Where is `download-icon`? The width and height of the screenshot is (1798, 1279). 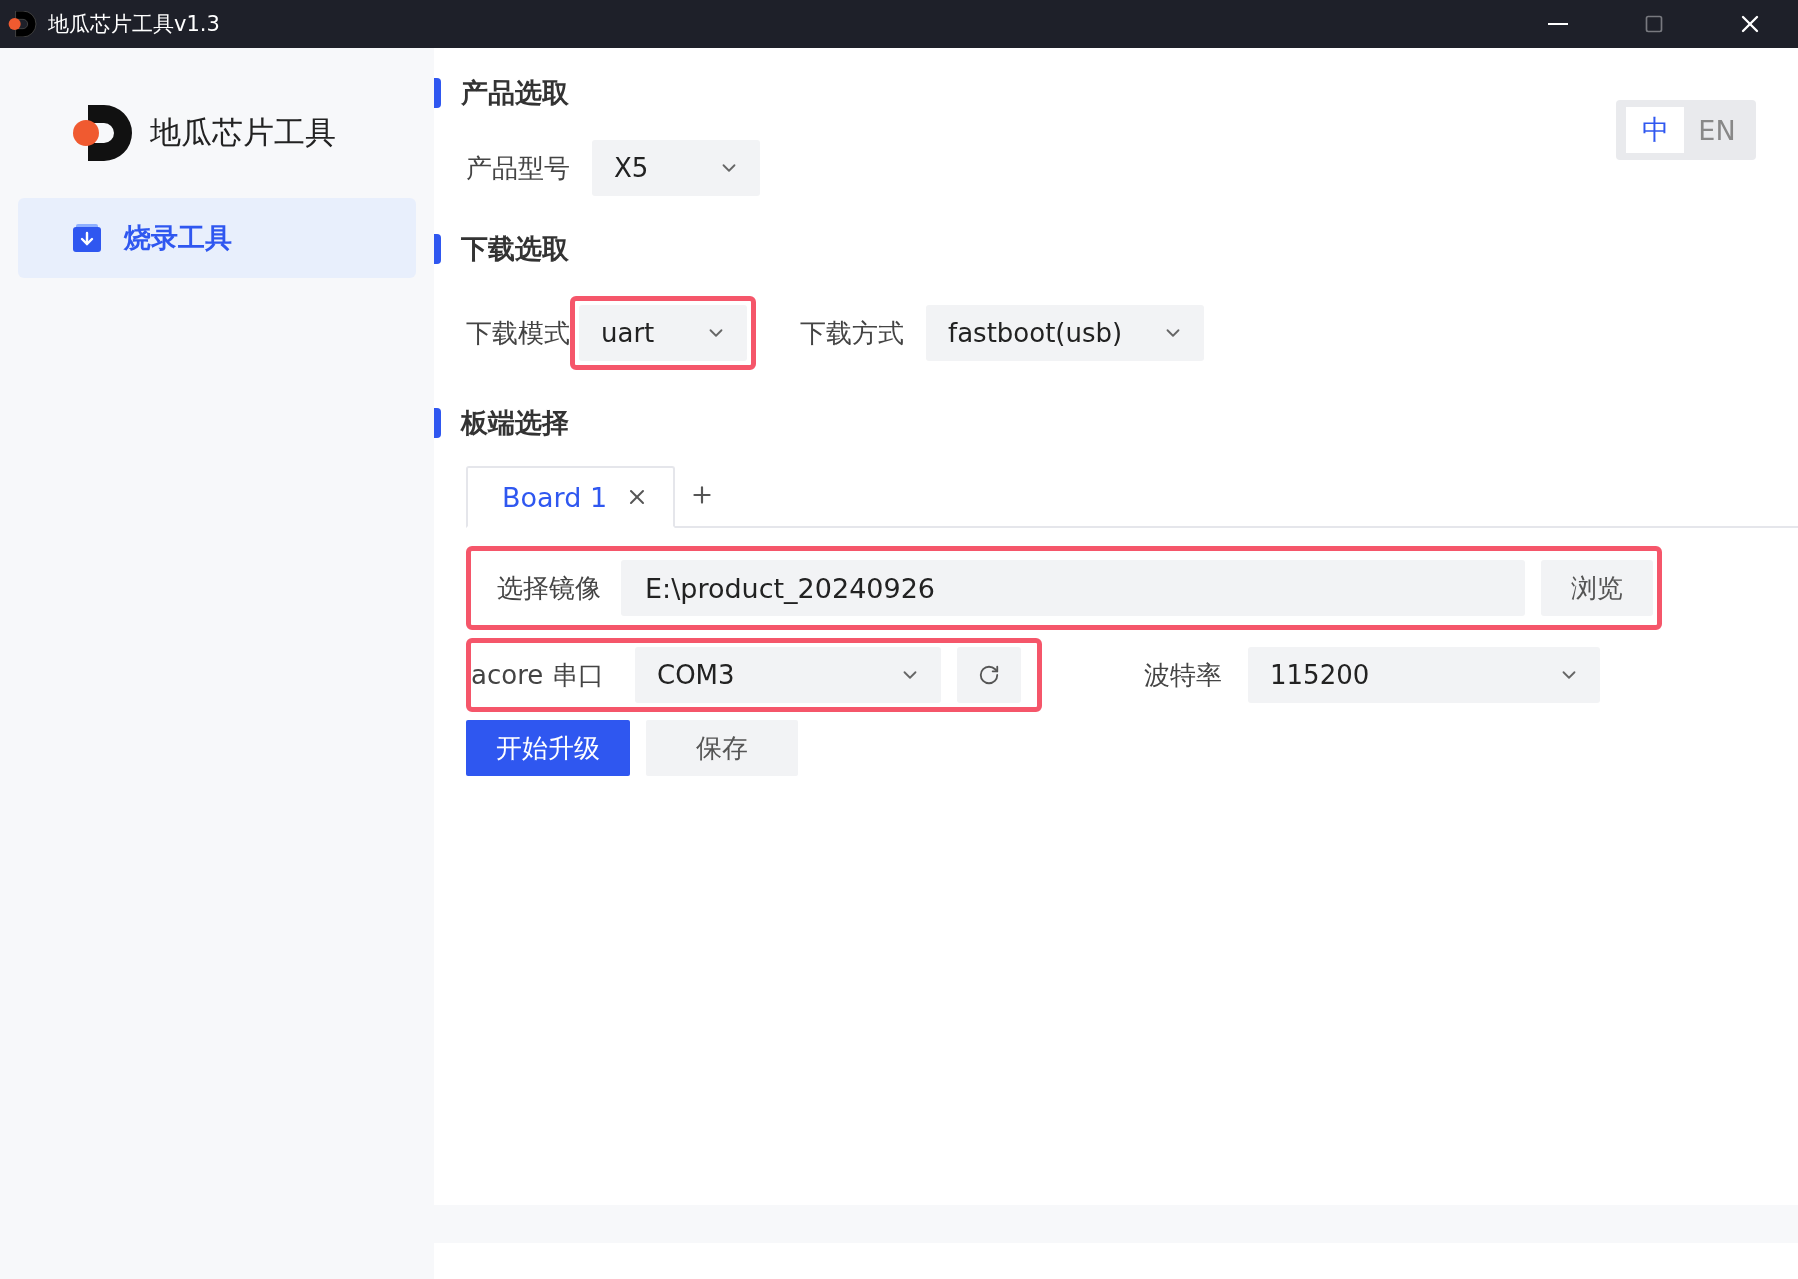
download-icon is located at coordinates (87, 238).